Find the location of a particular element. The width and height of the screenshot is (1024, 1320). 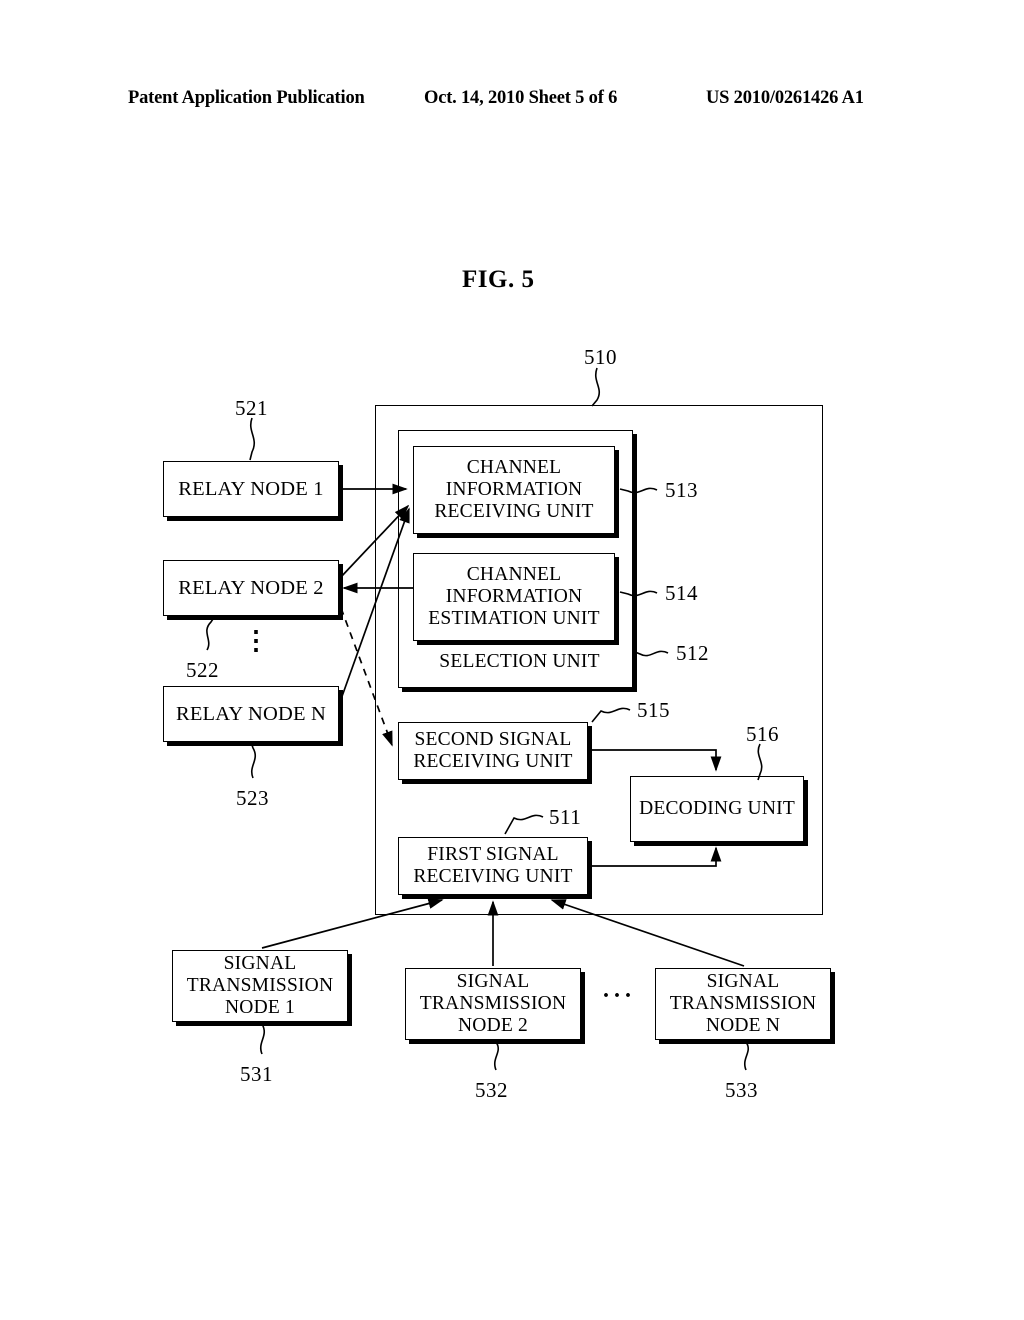

signal-transmission-node-n-box: SIGNAL TRANSMISSION NODE N is located at coordinates (743, 1004).